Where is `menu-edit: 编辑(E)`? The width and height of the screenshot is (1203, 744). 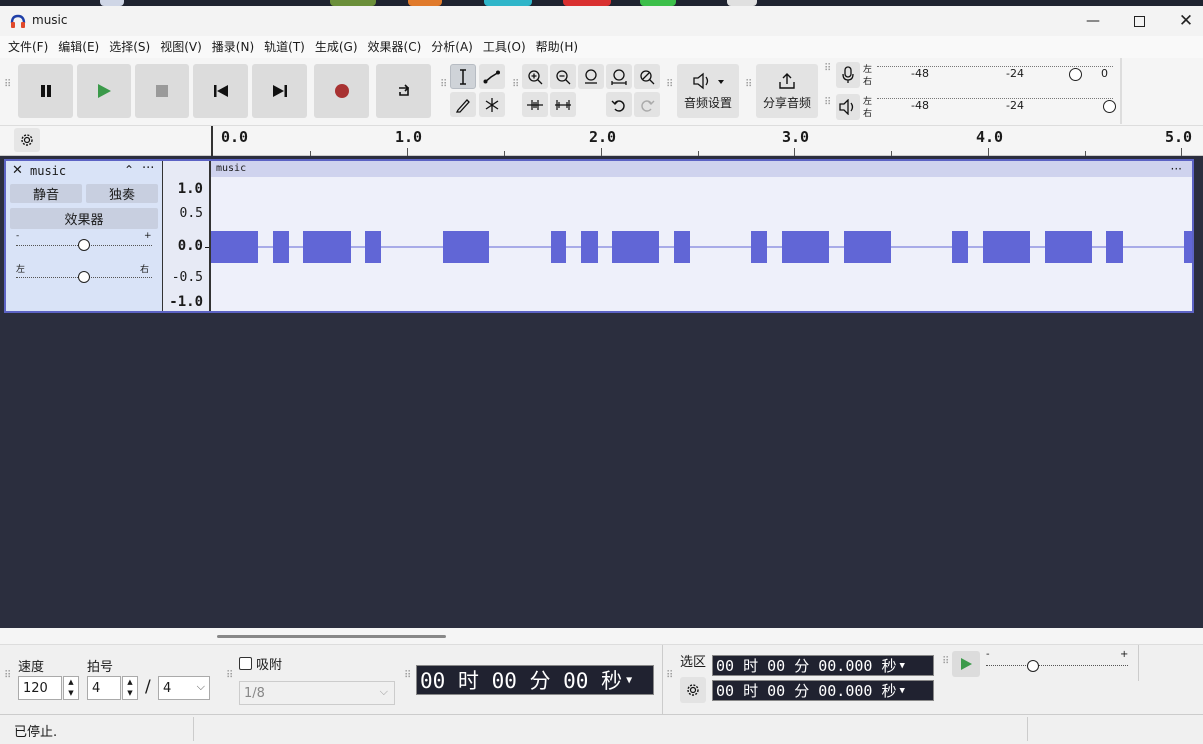
menu-edit: 编辑(E) is located at coordinates (78, 47).